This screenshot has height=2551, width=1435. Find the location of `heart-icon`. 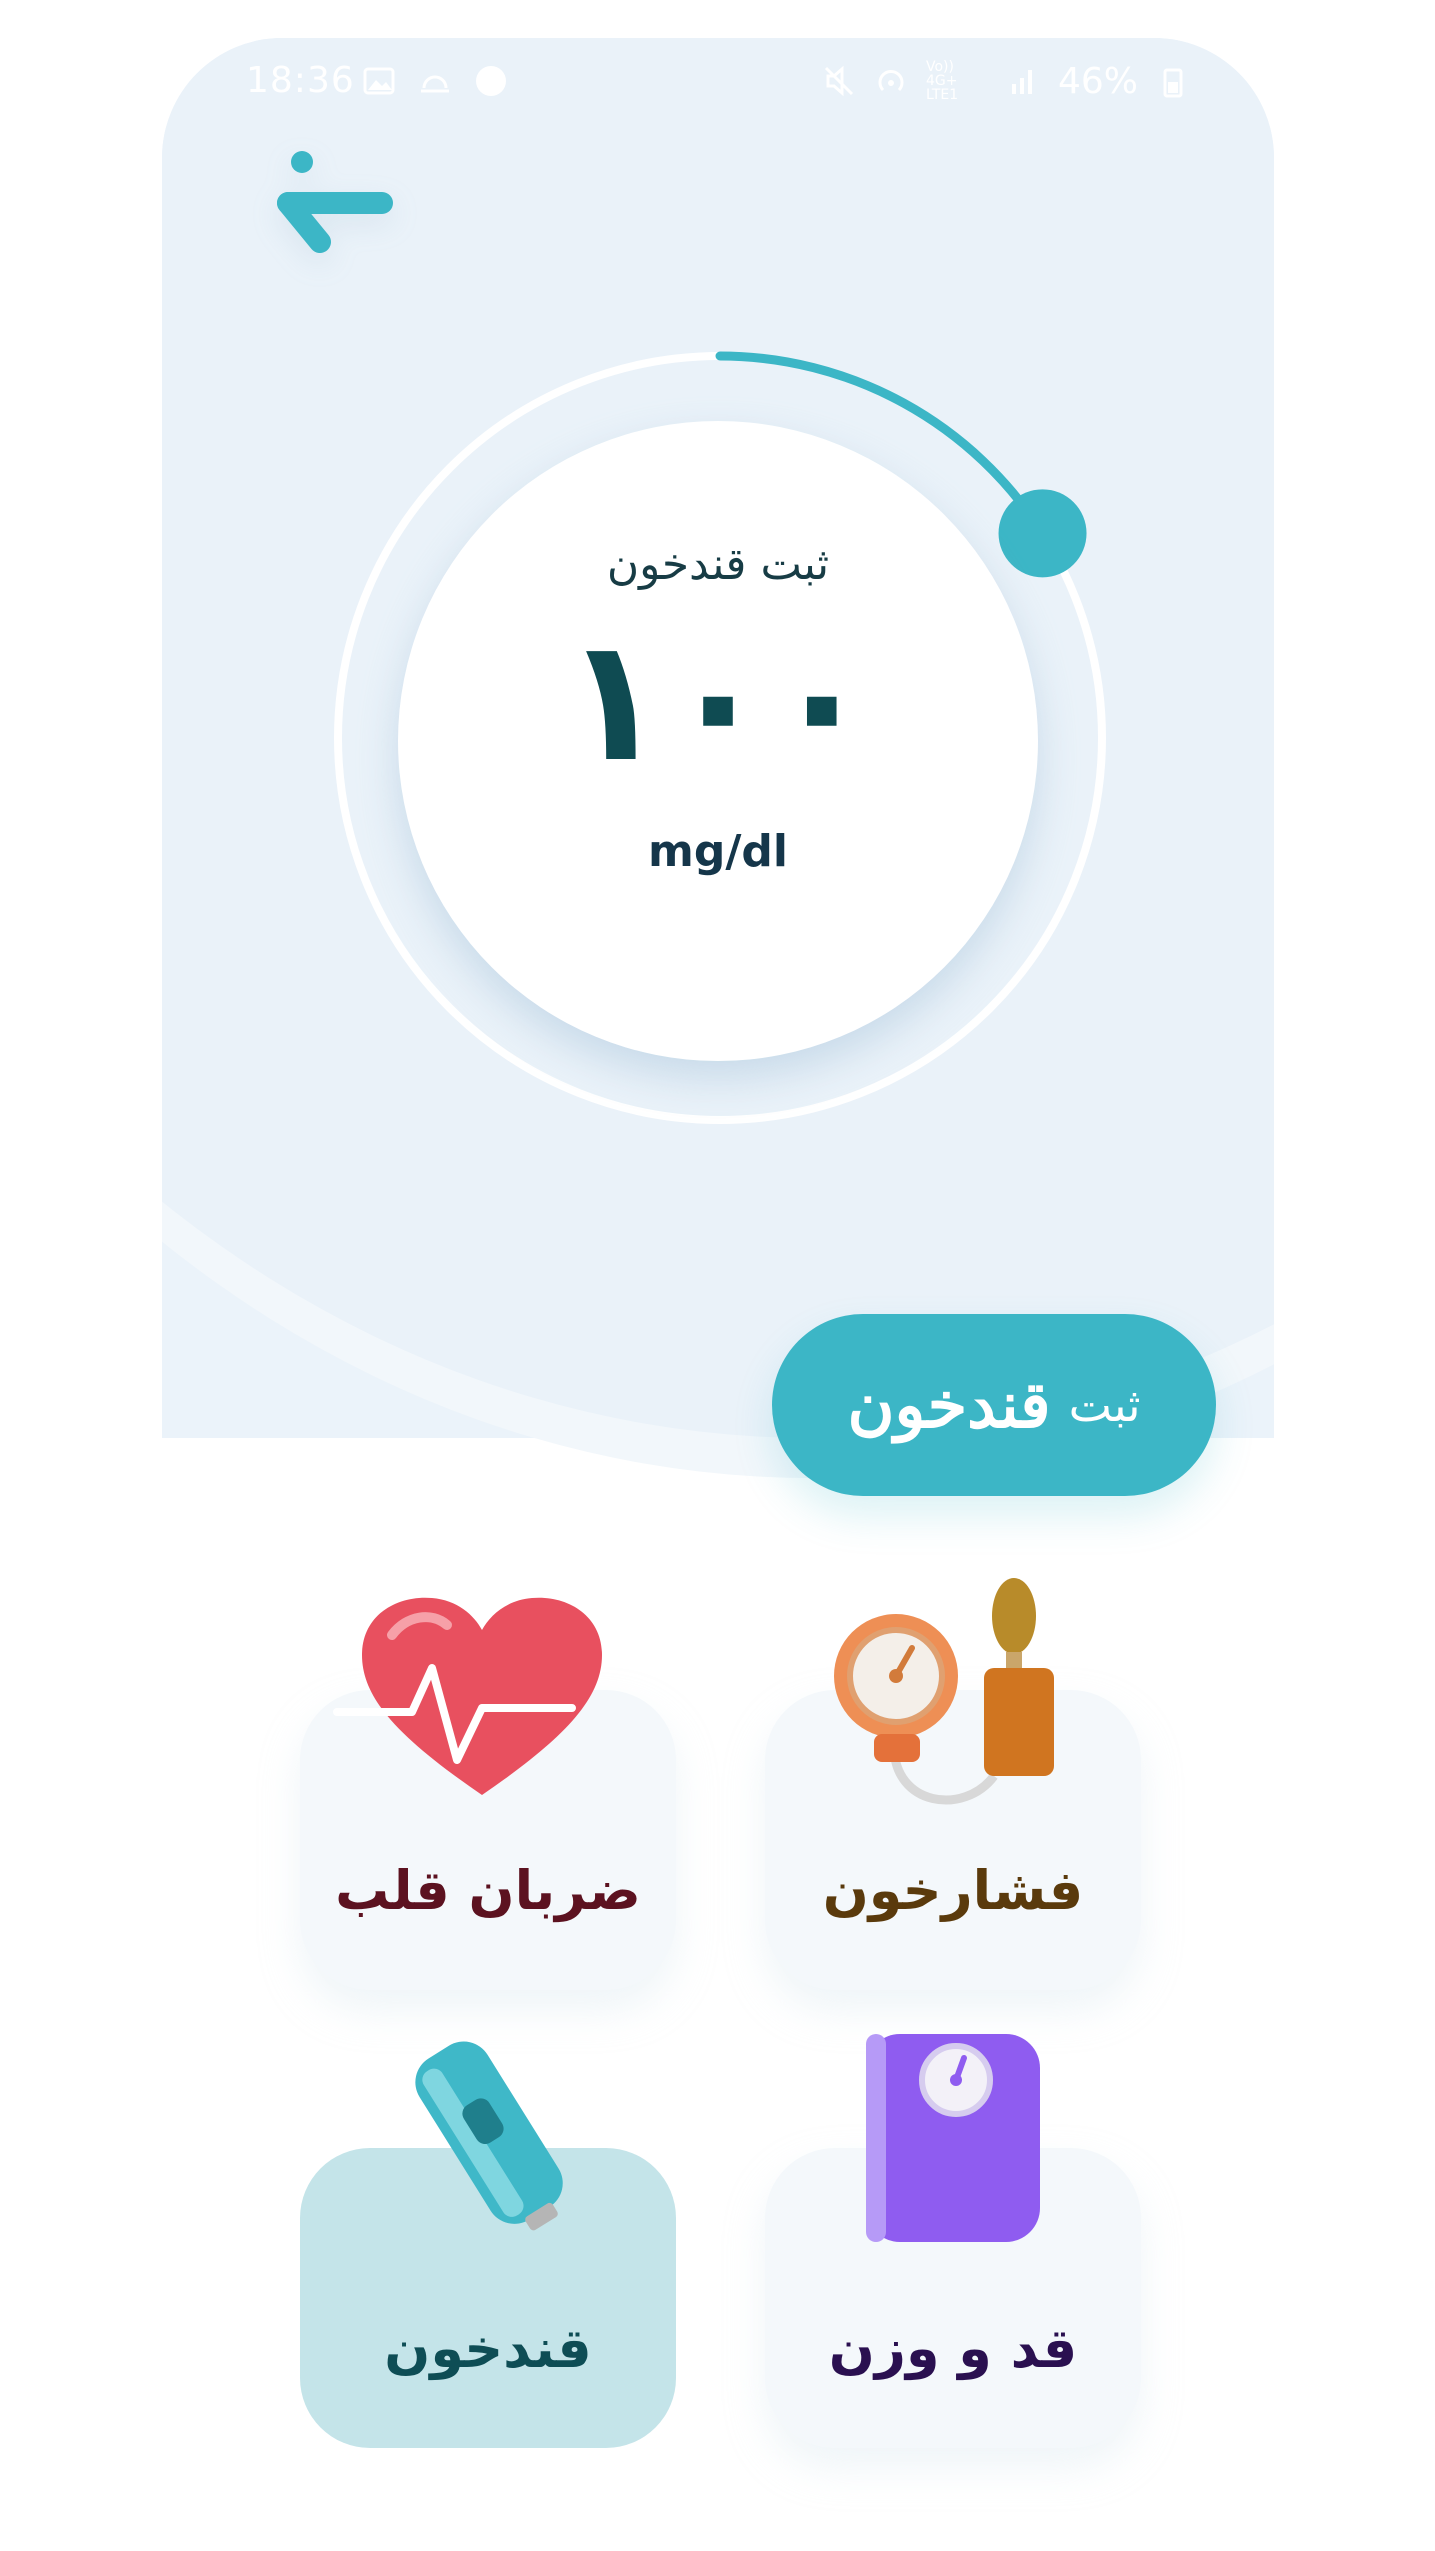

heart-icon is located at coordinates (467, 1696).